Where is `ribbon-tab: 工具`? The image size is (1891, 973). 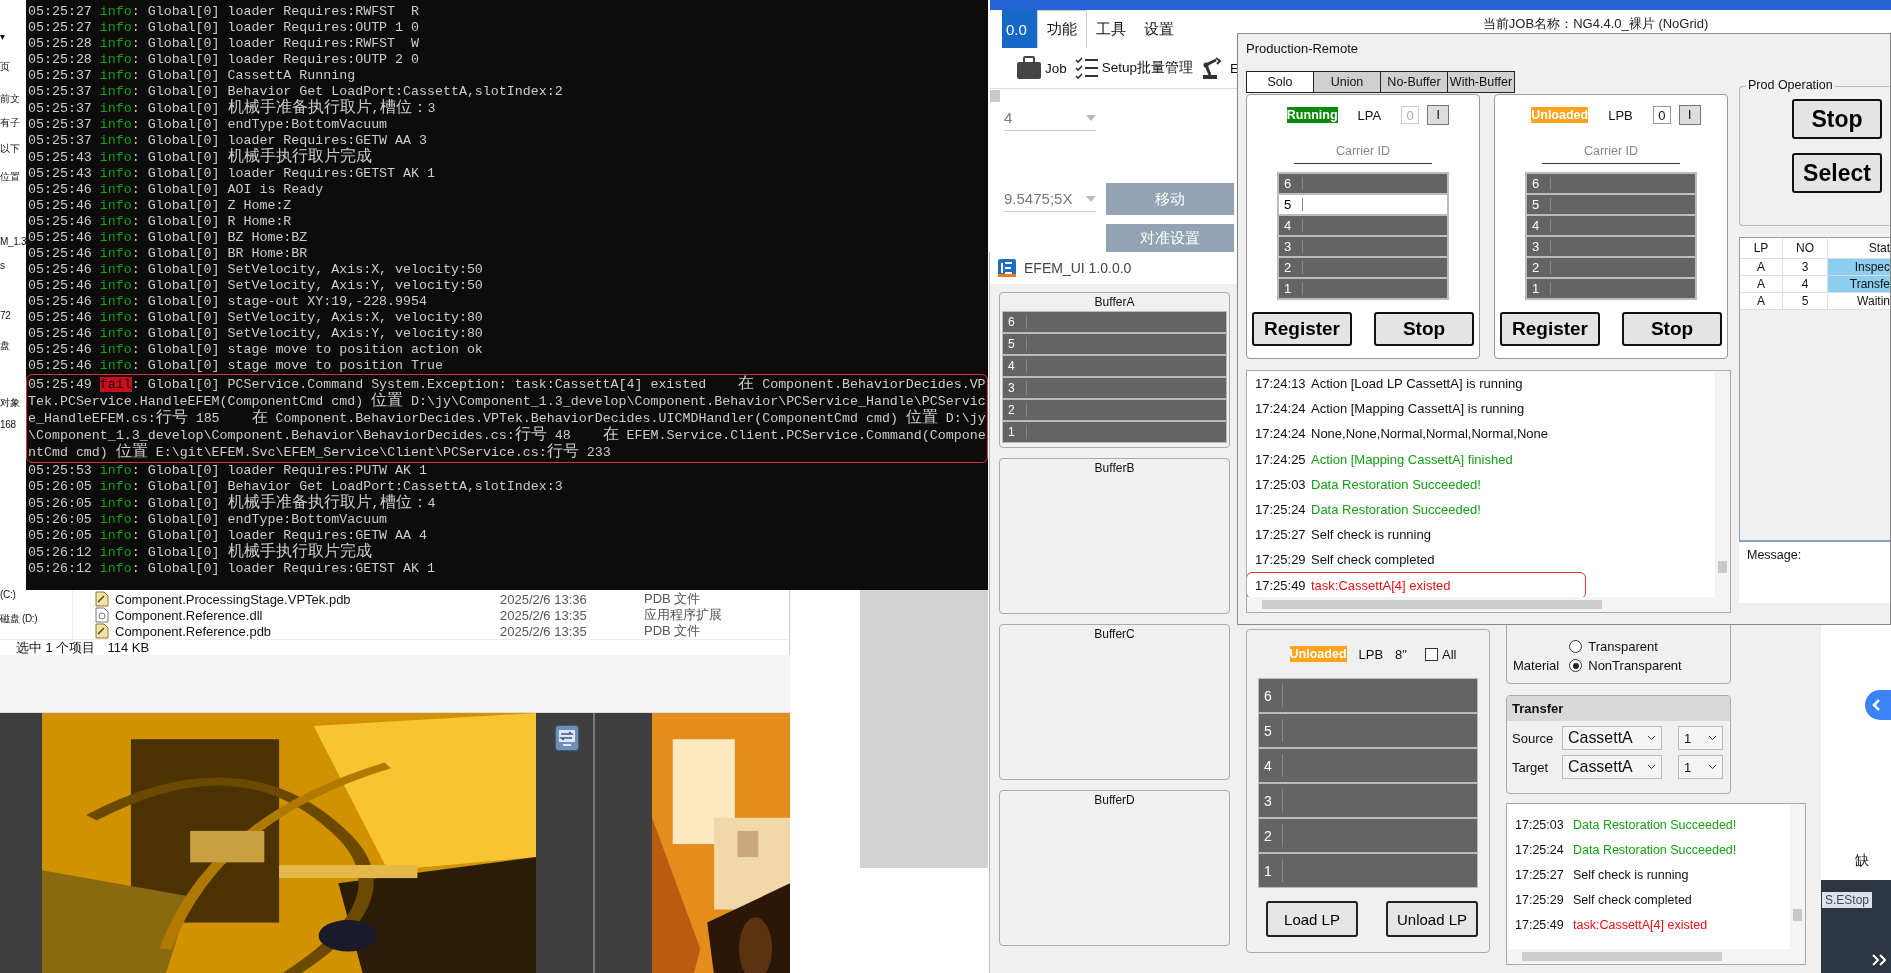
ribbon-tab: 工具 is located at coordinates (1110, 29).